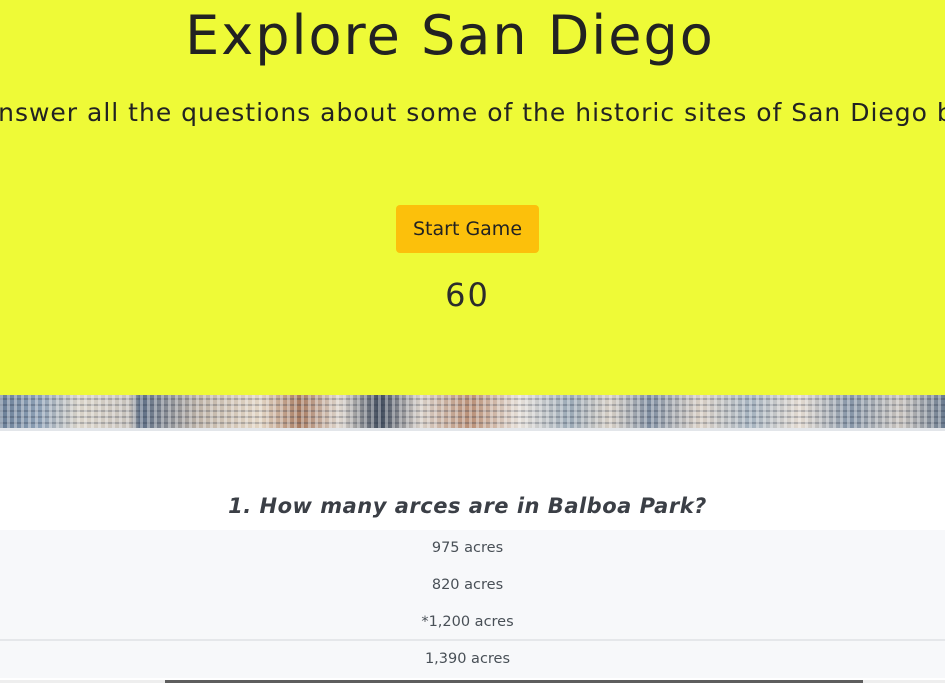 This screenshot has width=945, height=683. What do you see at coordinates (450, 35) in the screenshot?
I see `page-title: Explore San Diego` at bounding box center [450, 35].